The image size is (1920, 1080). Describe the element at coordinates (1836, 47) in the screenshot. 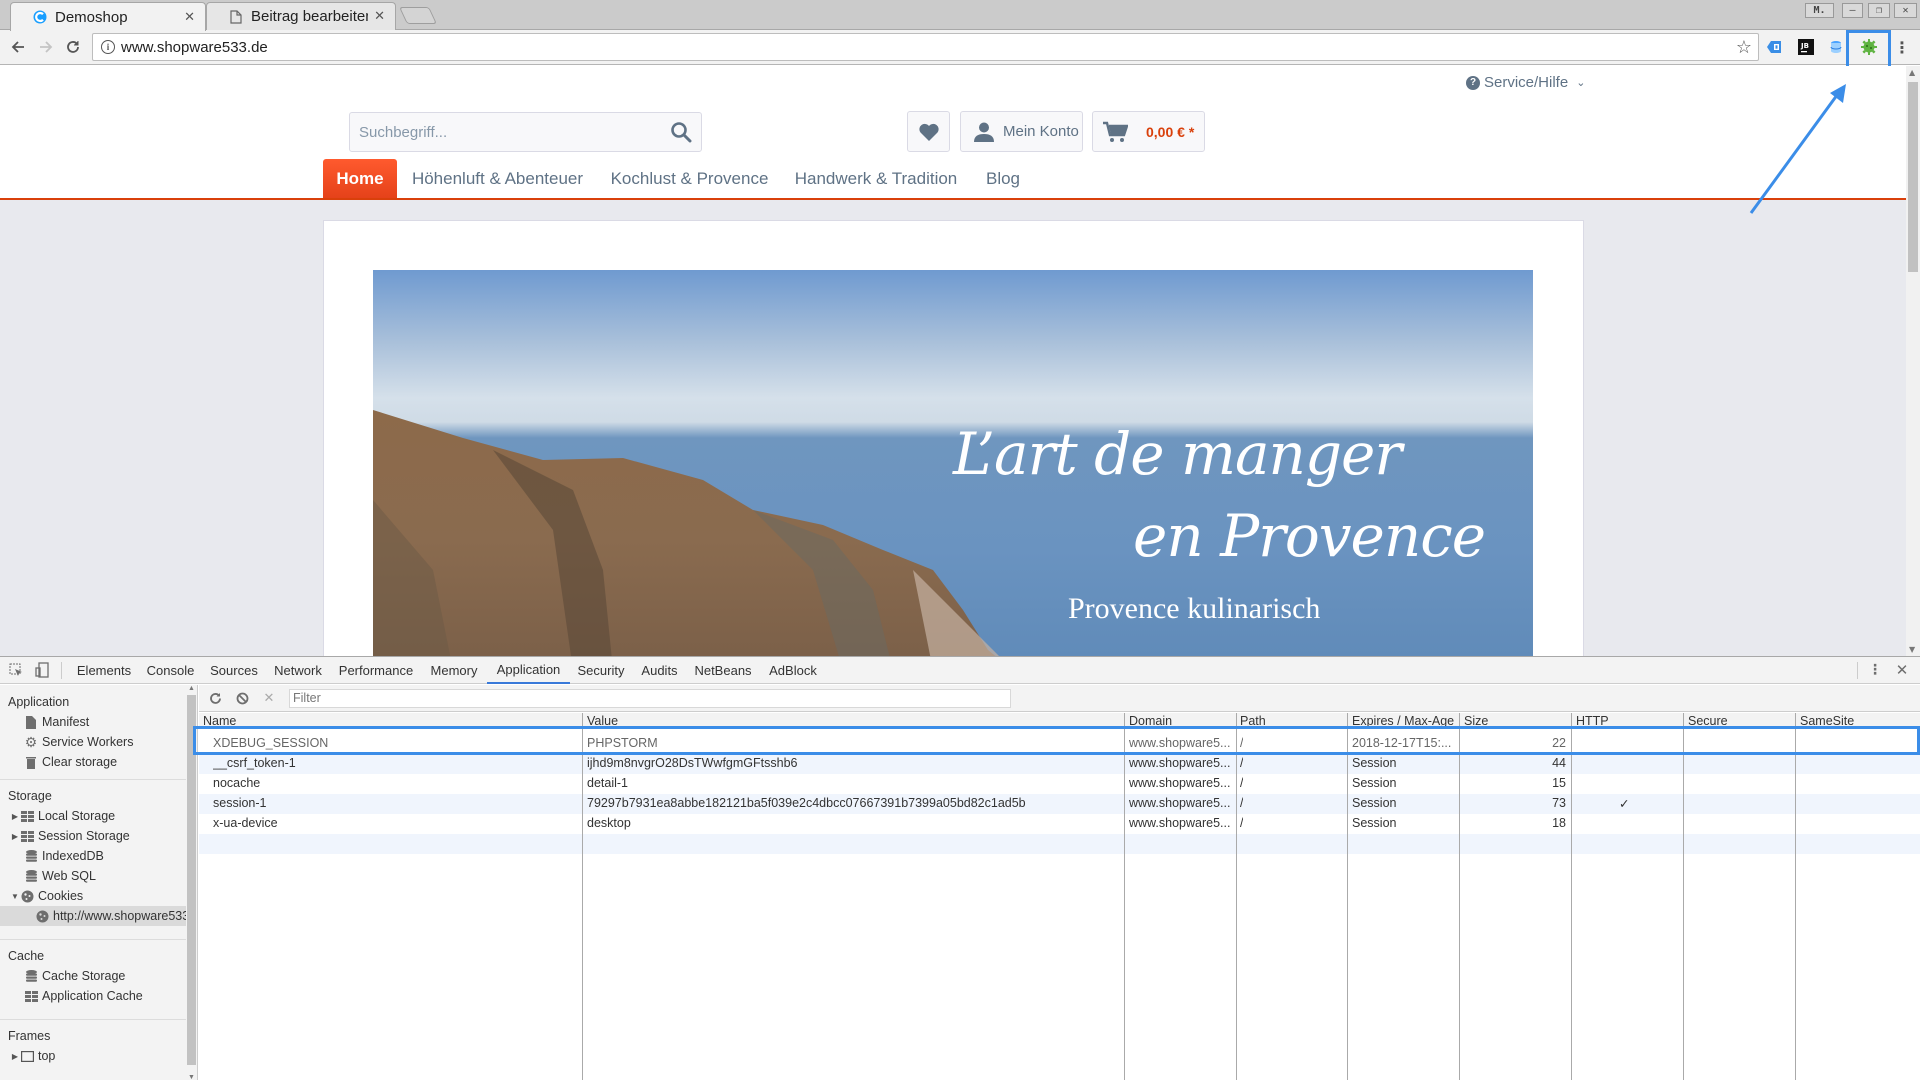

I see `database-ext-icon` at that location.